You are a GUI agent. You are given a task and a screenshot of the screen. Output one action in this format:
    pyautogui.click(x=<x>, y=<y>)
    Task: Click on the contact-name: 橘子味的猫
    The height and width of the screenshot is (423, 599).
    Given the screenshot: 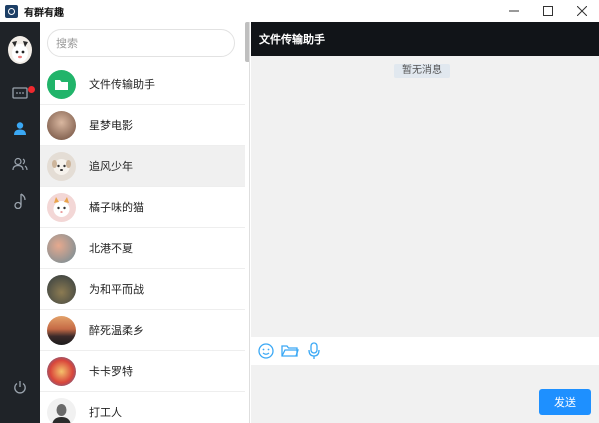 What is the action you would take?
    pyautogui.click(x=116, y=207)
    